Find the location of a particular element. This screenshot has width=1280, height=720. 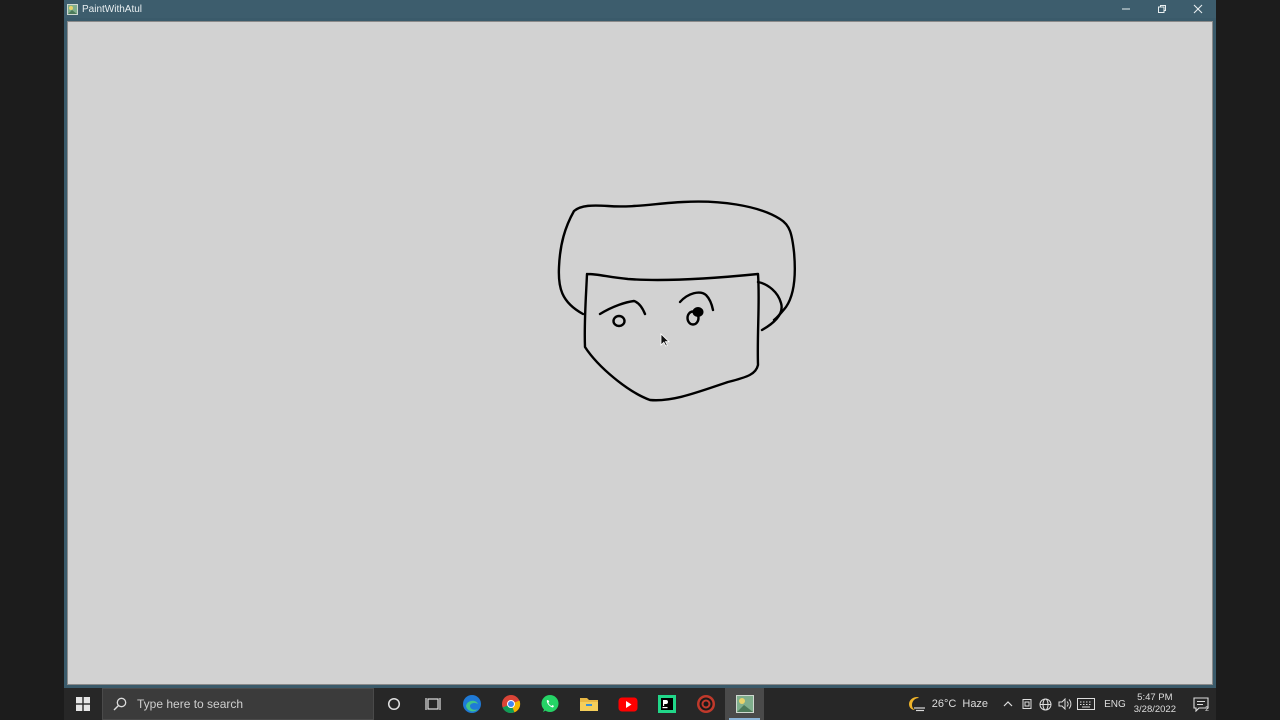

ear-stroke is located at coordinates (769, 306).